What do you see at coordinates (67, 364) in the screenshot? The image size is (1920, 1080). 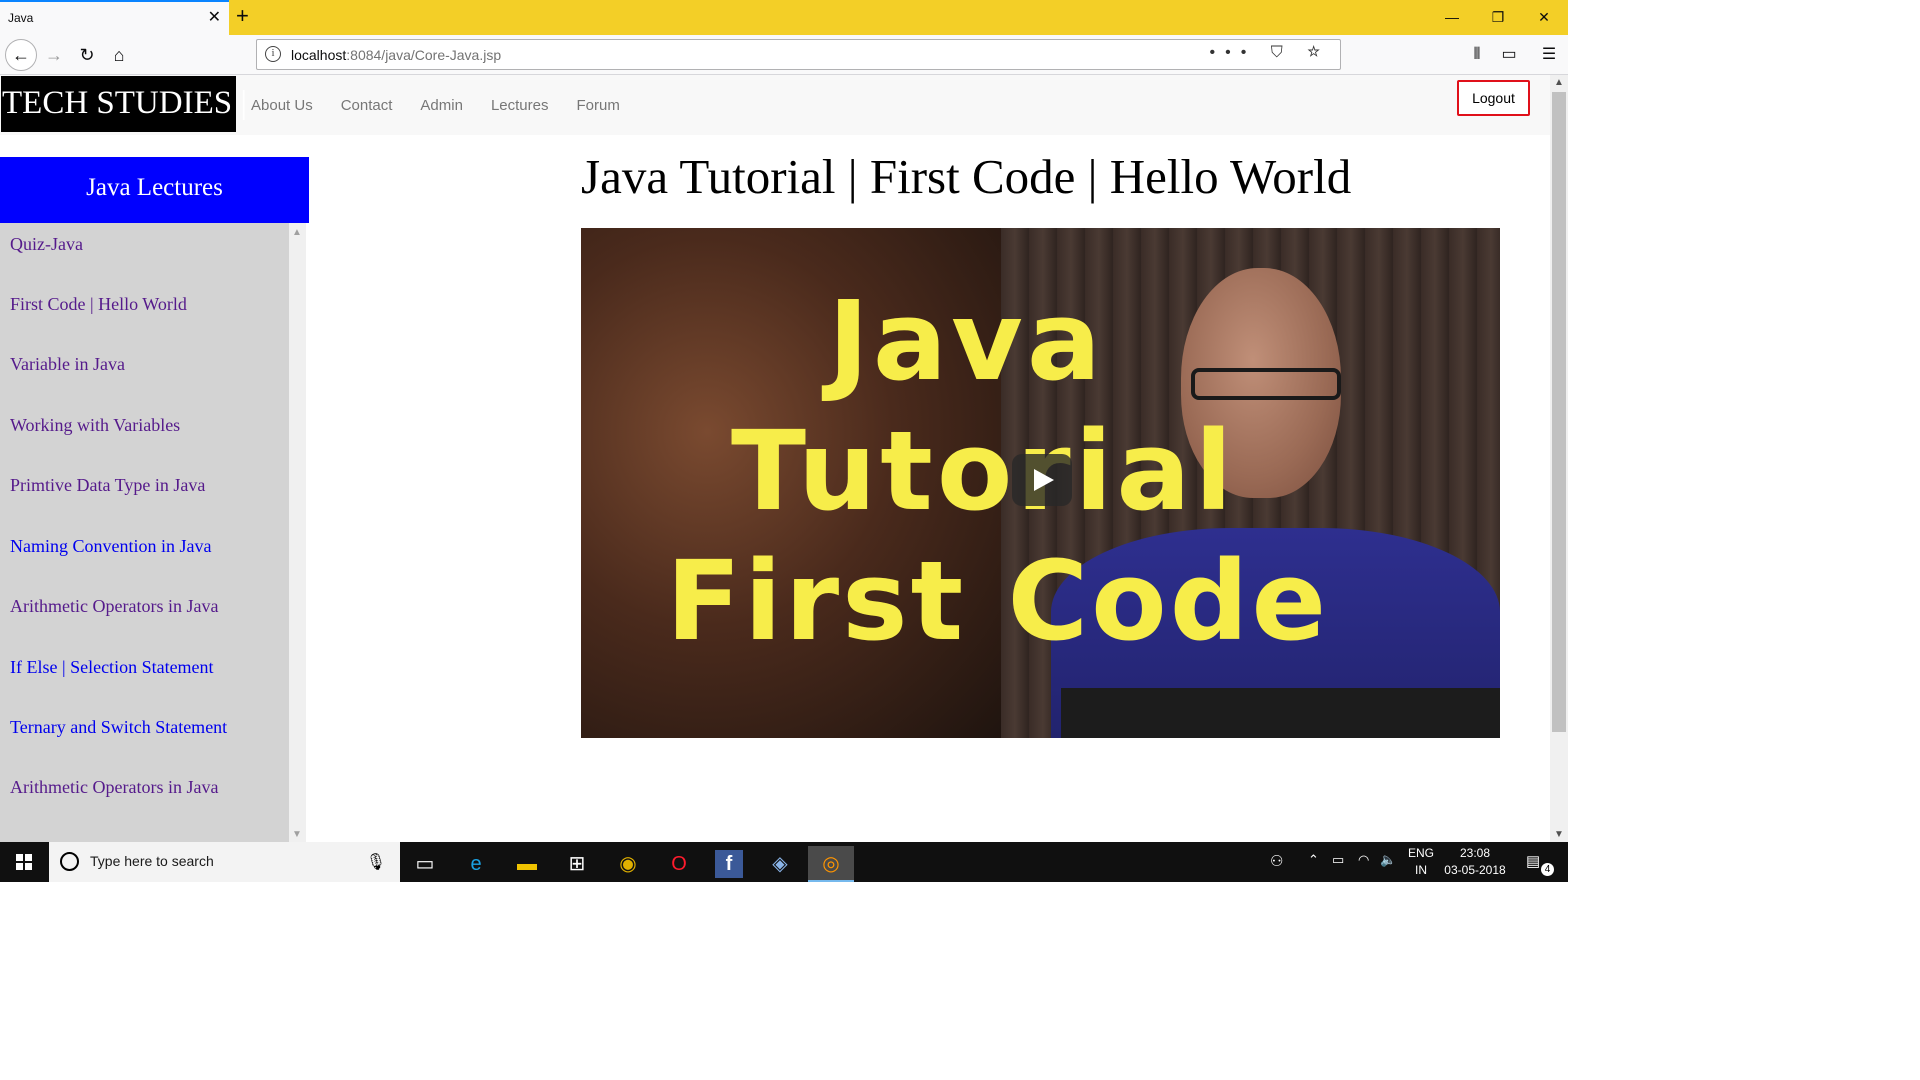 I see `lecture-link: Variable in Java` at bounding box center [67, 364].